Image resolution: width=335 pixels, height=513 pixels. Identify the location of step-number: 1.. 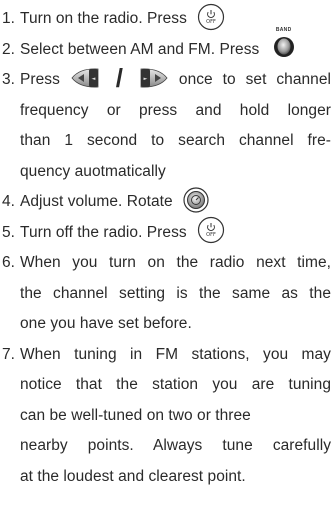
(9, 18).